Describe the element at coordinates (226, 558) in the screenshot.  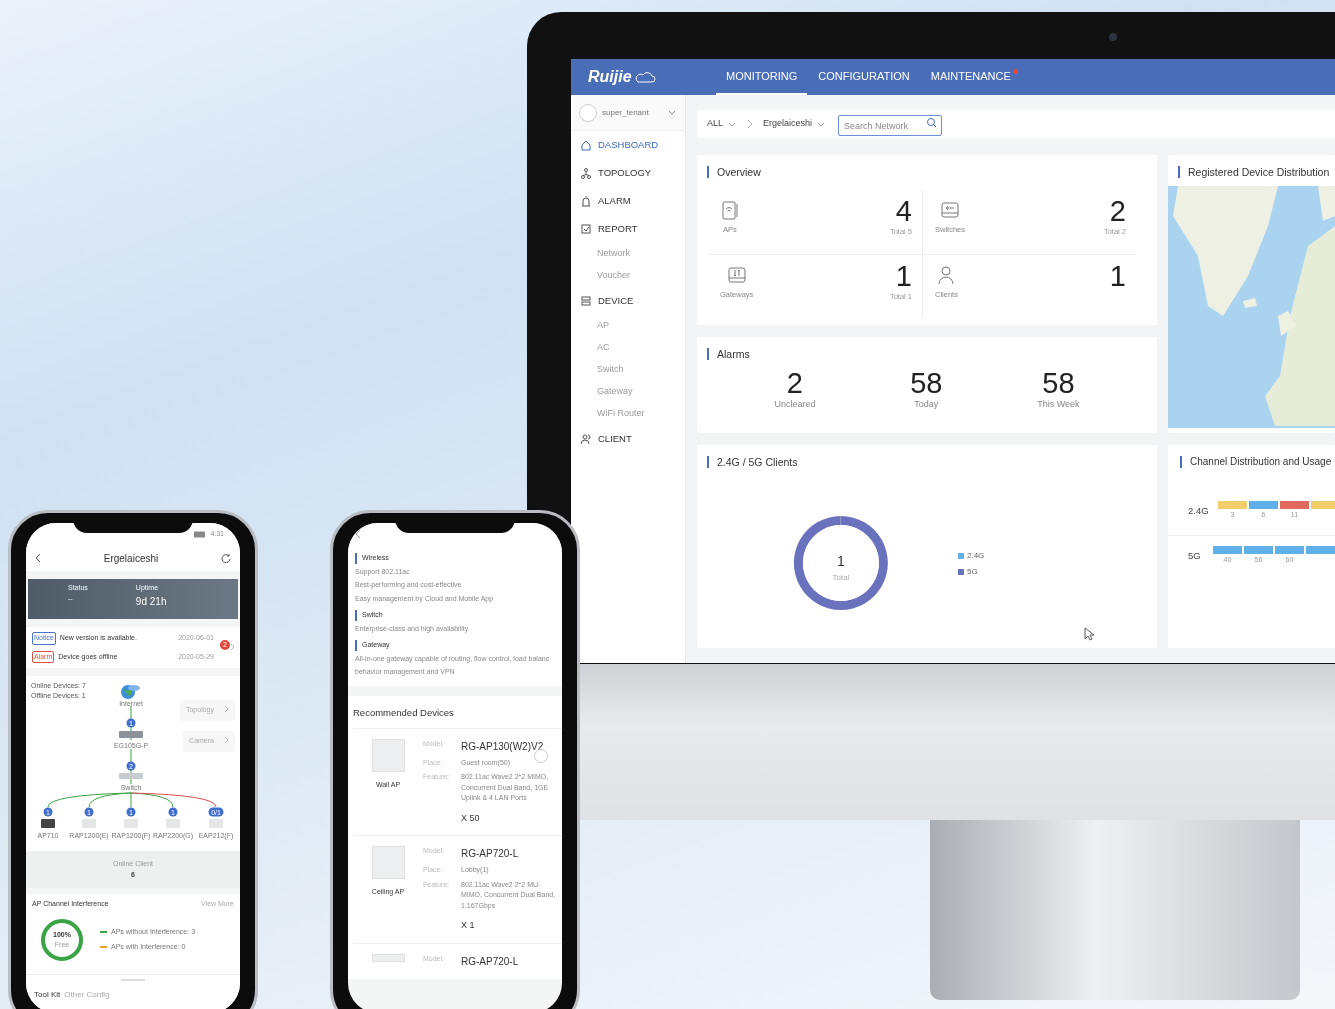
I see `refresh-icon` at that location.